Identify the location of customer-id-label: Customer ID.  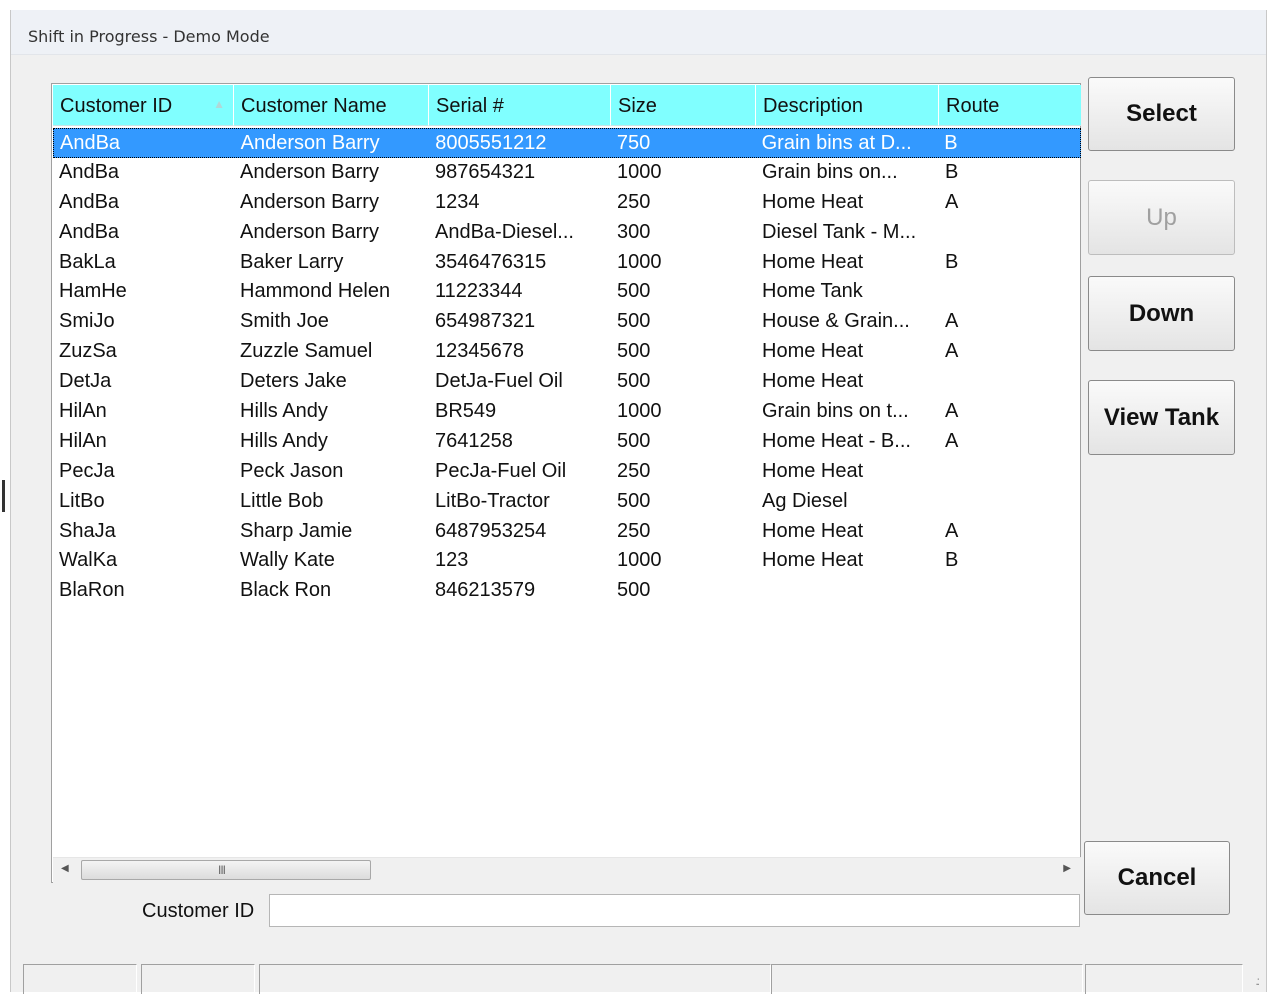
(198, 911).